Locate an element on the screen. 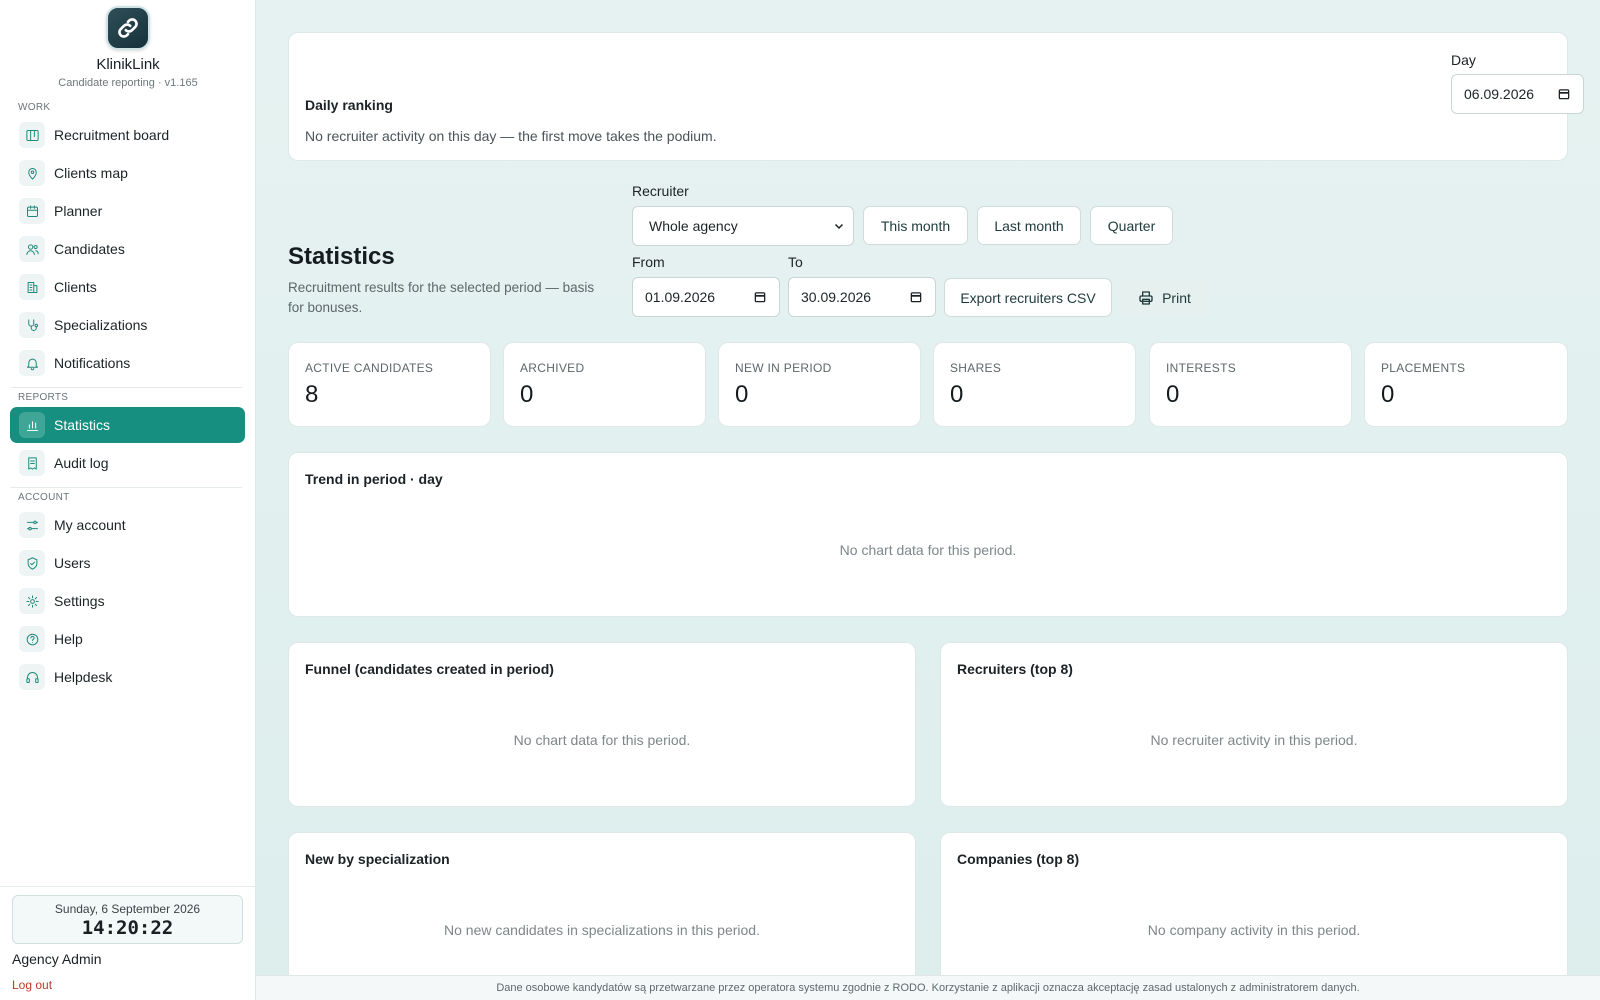 The width and height of the screenshot is (1600, 1000). sidebar-item-label: My account is located at coordinates (90, 525).